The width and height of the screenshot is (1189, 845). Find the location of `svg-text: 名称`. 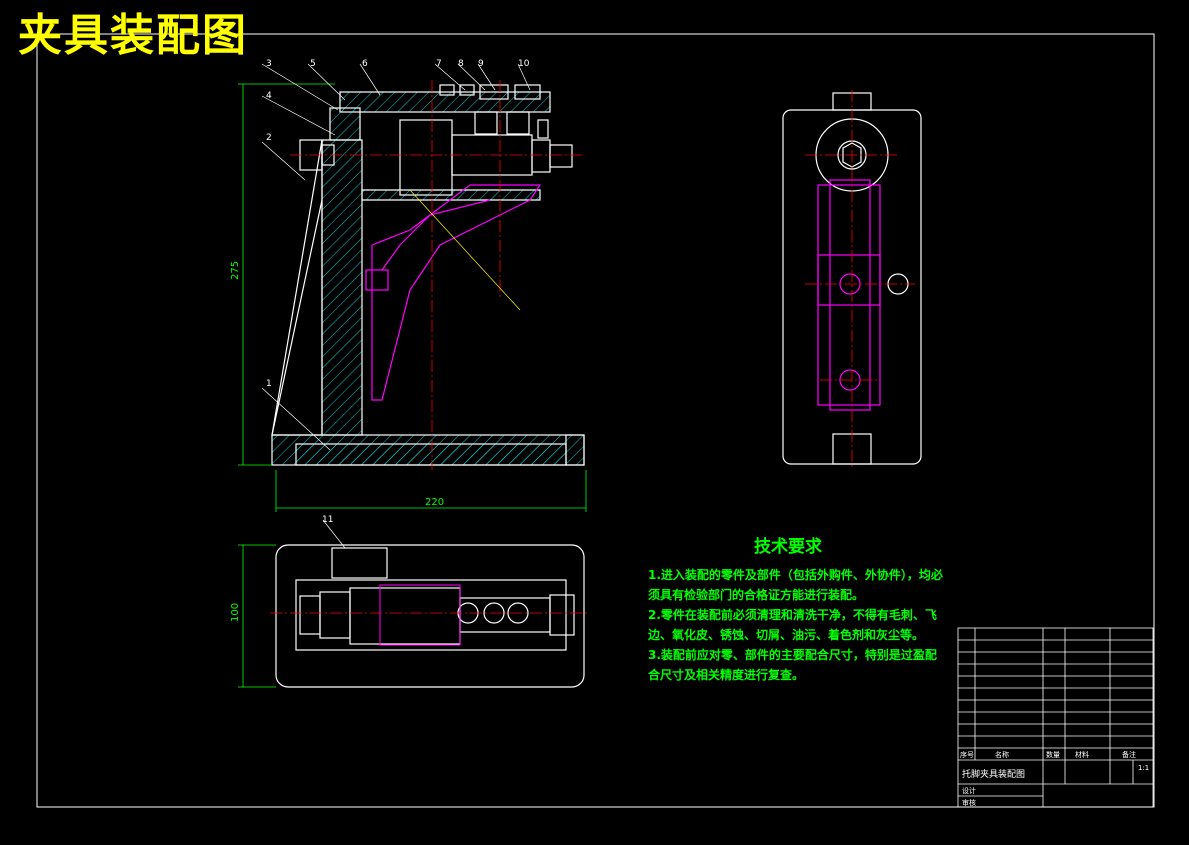

svg-text: 名称 is located at coordinates (1002, 754).